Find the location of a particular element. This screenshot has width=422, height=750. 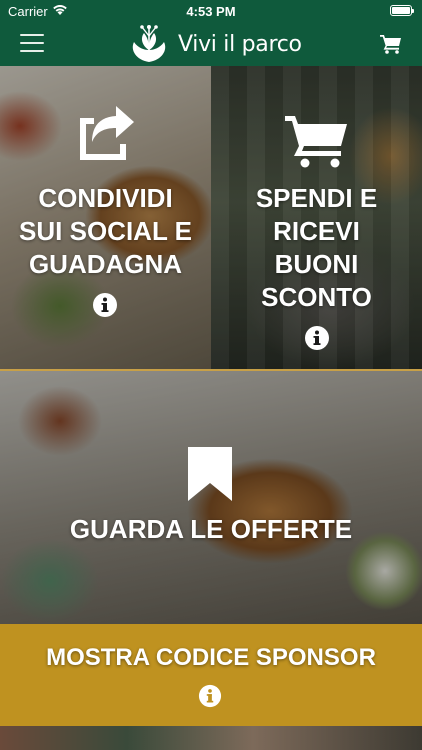

brand: Vivi il parco is located at coordinates (215, 44).